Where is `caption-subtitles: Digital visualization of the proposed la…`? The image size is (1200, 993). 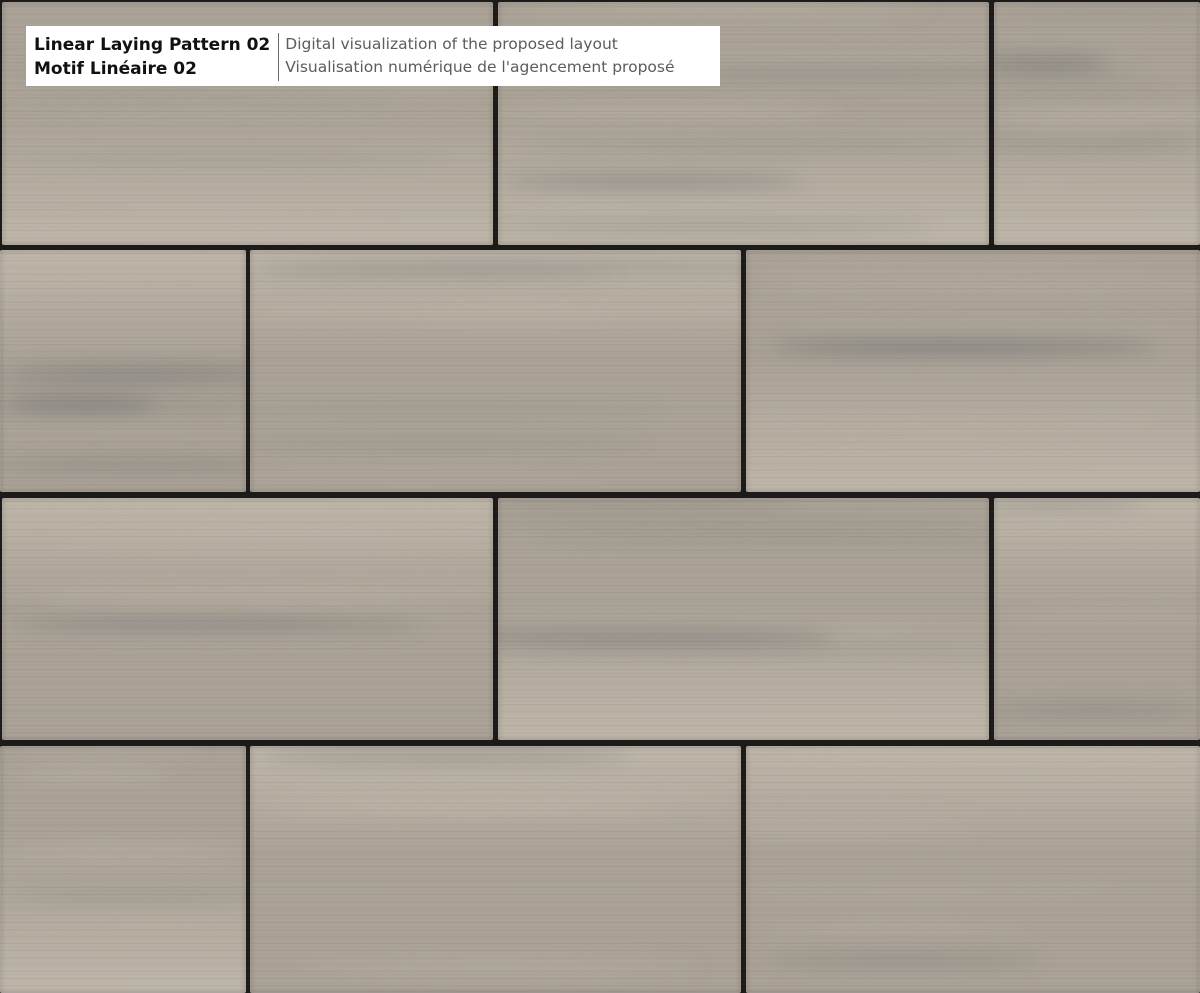
caption-subtitles: Digital visualization of the proposed la… is located at coordinates (479, 56).